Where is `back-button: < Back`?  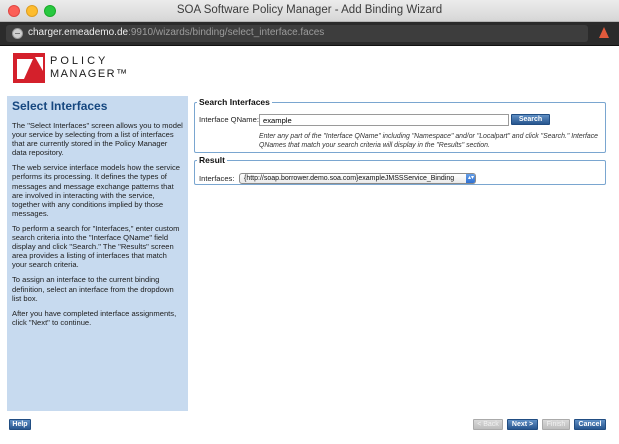
back-button: < Back is located at coordinates (488, 424).